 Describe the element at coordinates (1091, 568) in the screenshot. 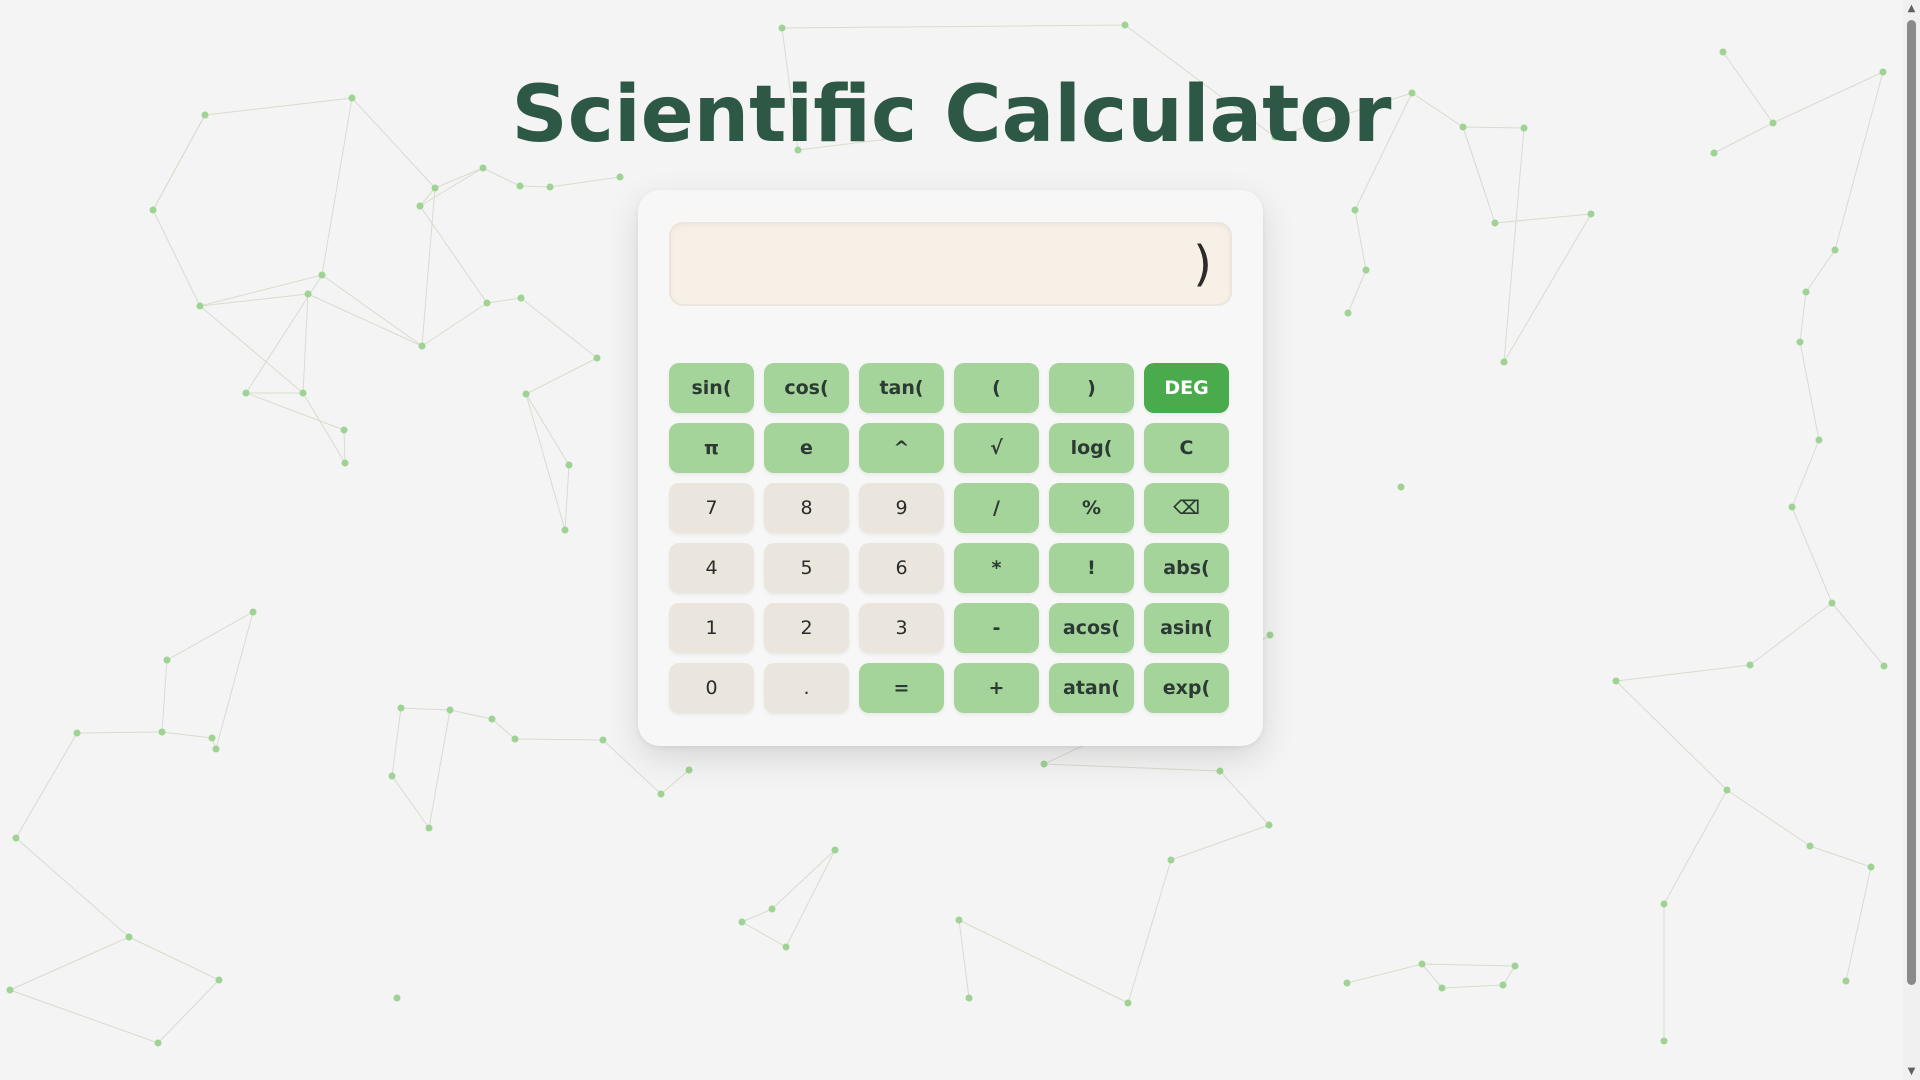

I see `factorial-button: !` at that location.